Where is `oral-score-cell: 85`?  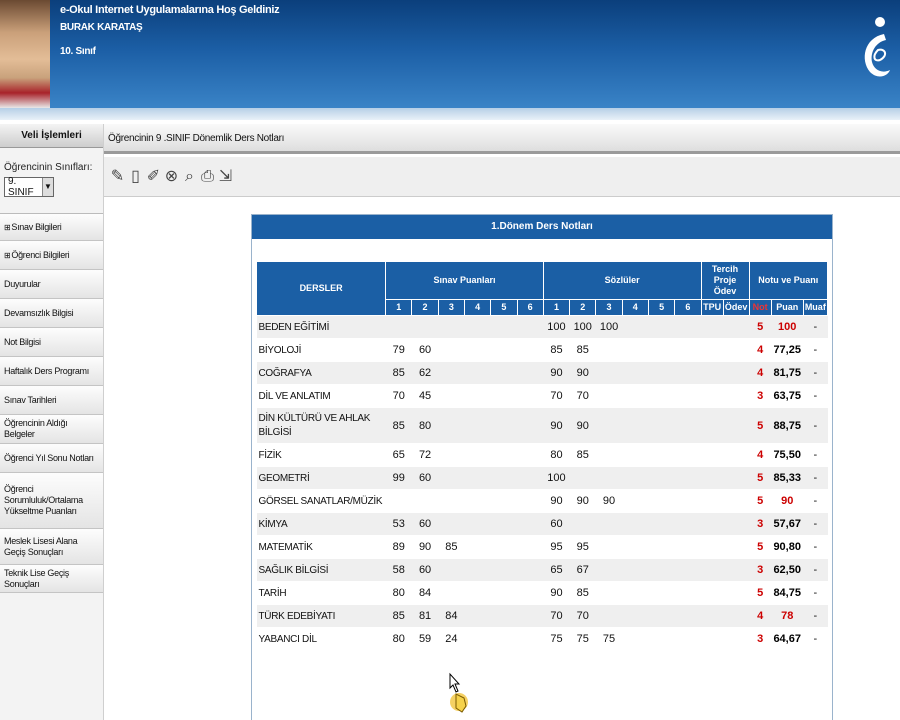 oral-score-cell: 85 is located at coordinates (582, 593).